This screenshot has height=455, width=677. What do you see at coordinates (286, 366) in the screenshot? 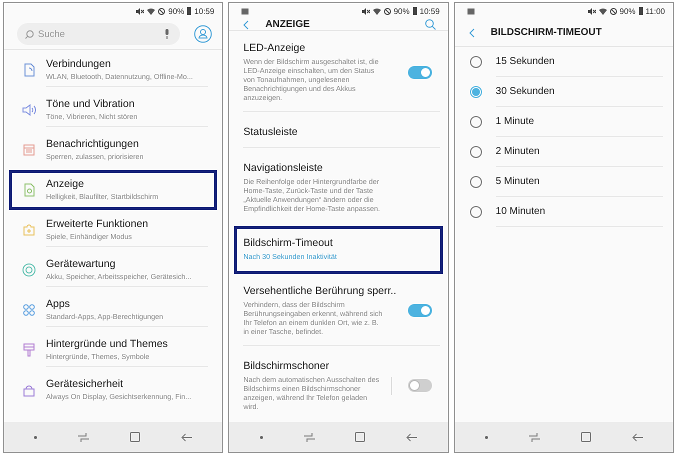
I see `item-title: Bildschirmschoner` at bounding box center [286, 366].